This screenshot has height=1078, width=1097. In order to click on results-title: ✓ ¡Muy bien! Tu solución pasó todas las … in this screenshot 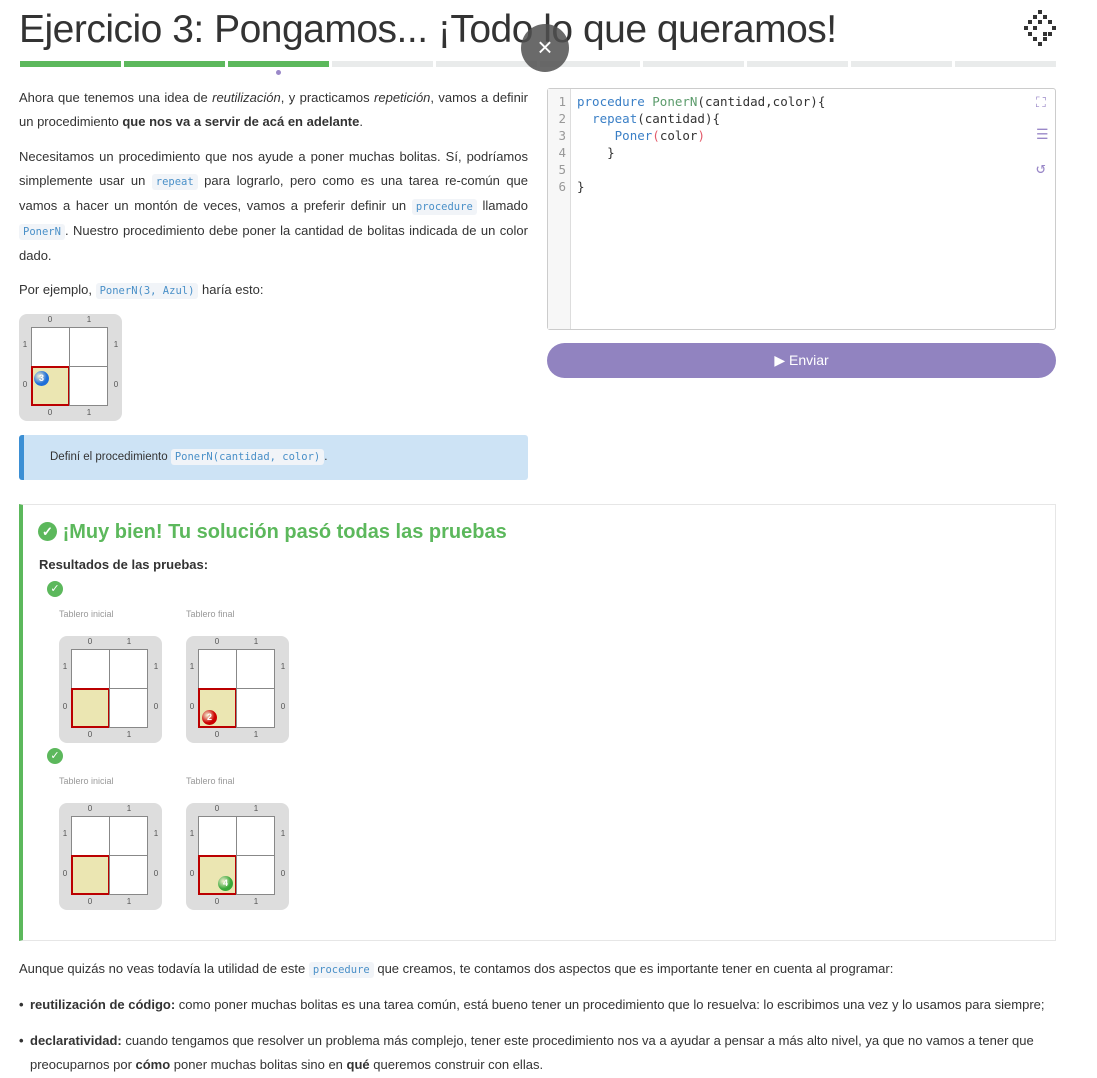, I will do `click(272, 532)`.